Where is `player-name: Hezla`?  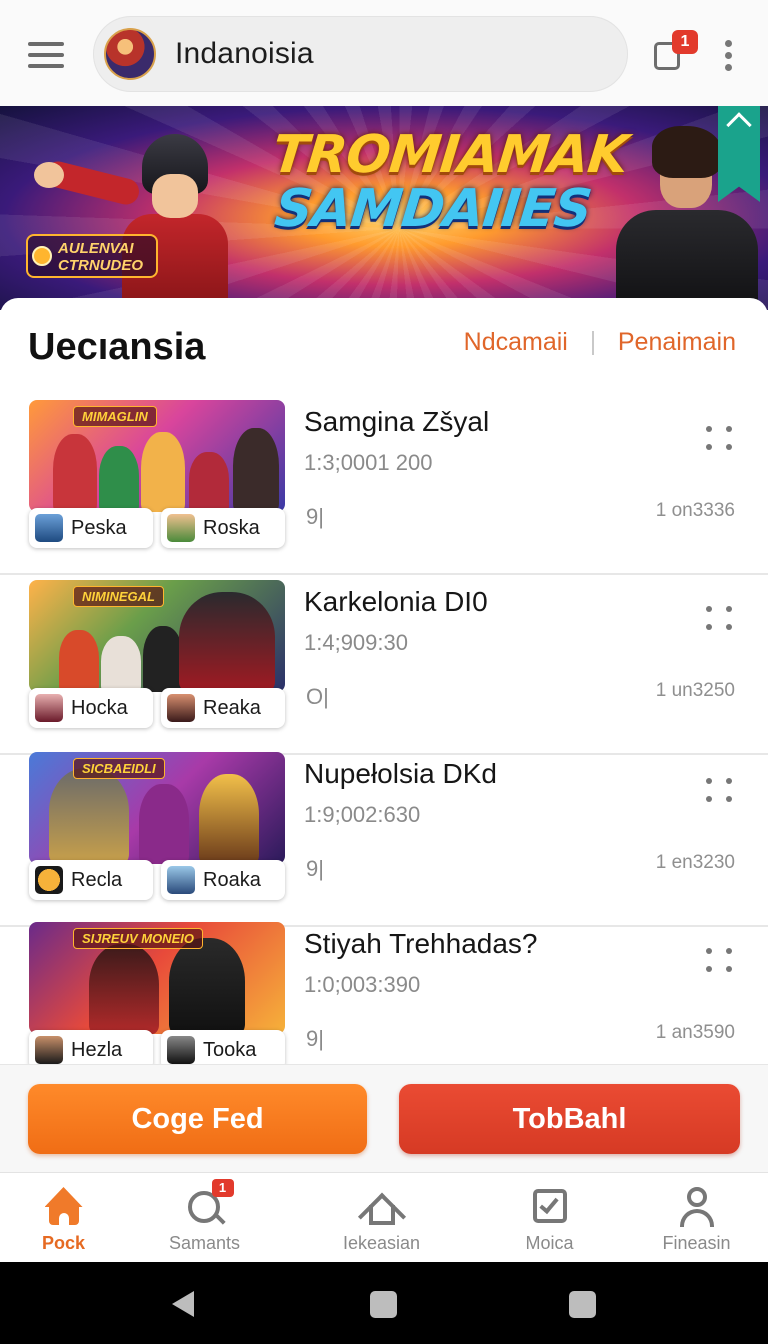 player-name: Hezla is located at coordinates (97, 1049).